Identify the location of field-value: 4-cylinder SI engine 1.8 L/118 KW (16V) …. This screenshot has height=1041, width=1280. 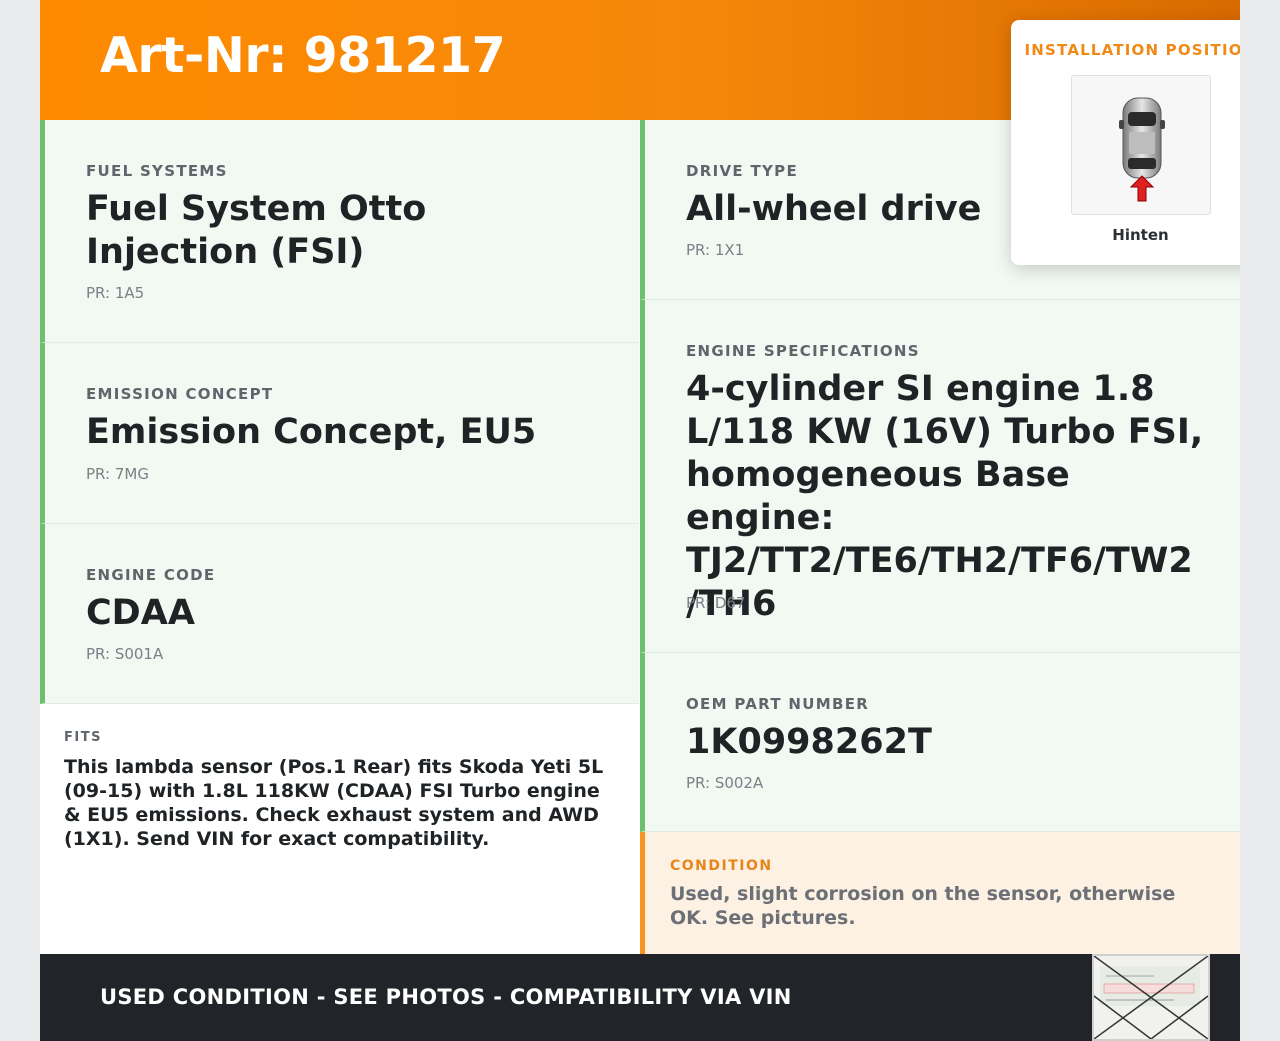
(945, 496).